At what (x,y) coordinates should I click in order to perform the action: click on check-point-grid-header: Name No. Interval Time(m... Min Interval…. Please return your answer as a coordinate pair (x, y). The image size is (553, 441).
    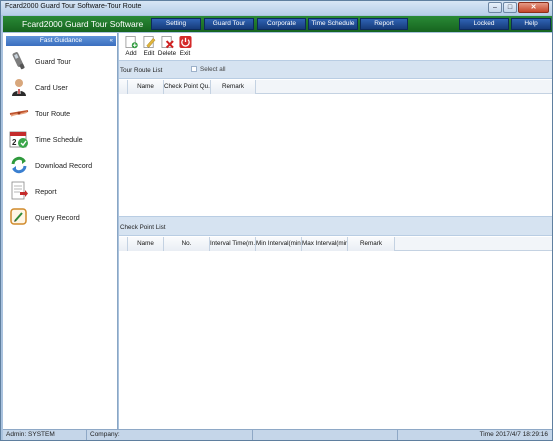
    Looking at the image, I should click on (335, 244).